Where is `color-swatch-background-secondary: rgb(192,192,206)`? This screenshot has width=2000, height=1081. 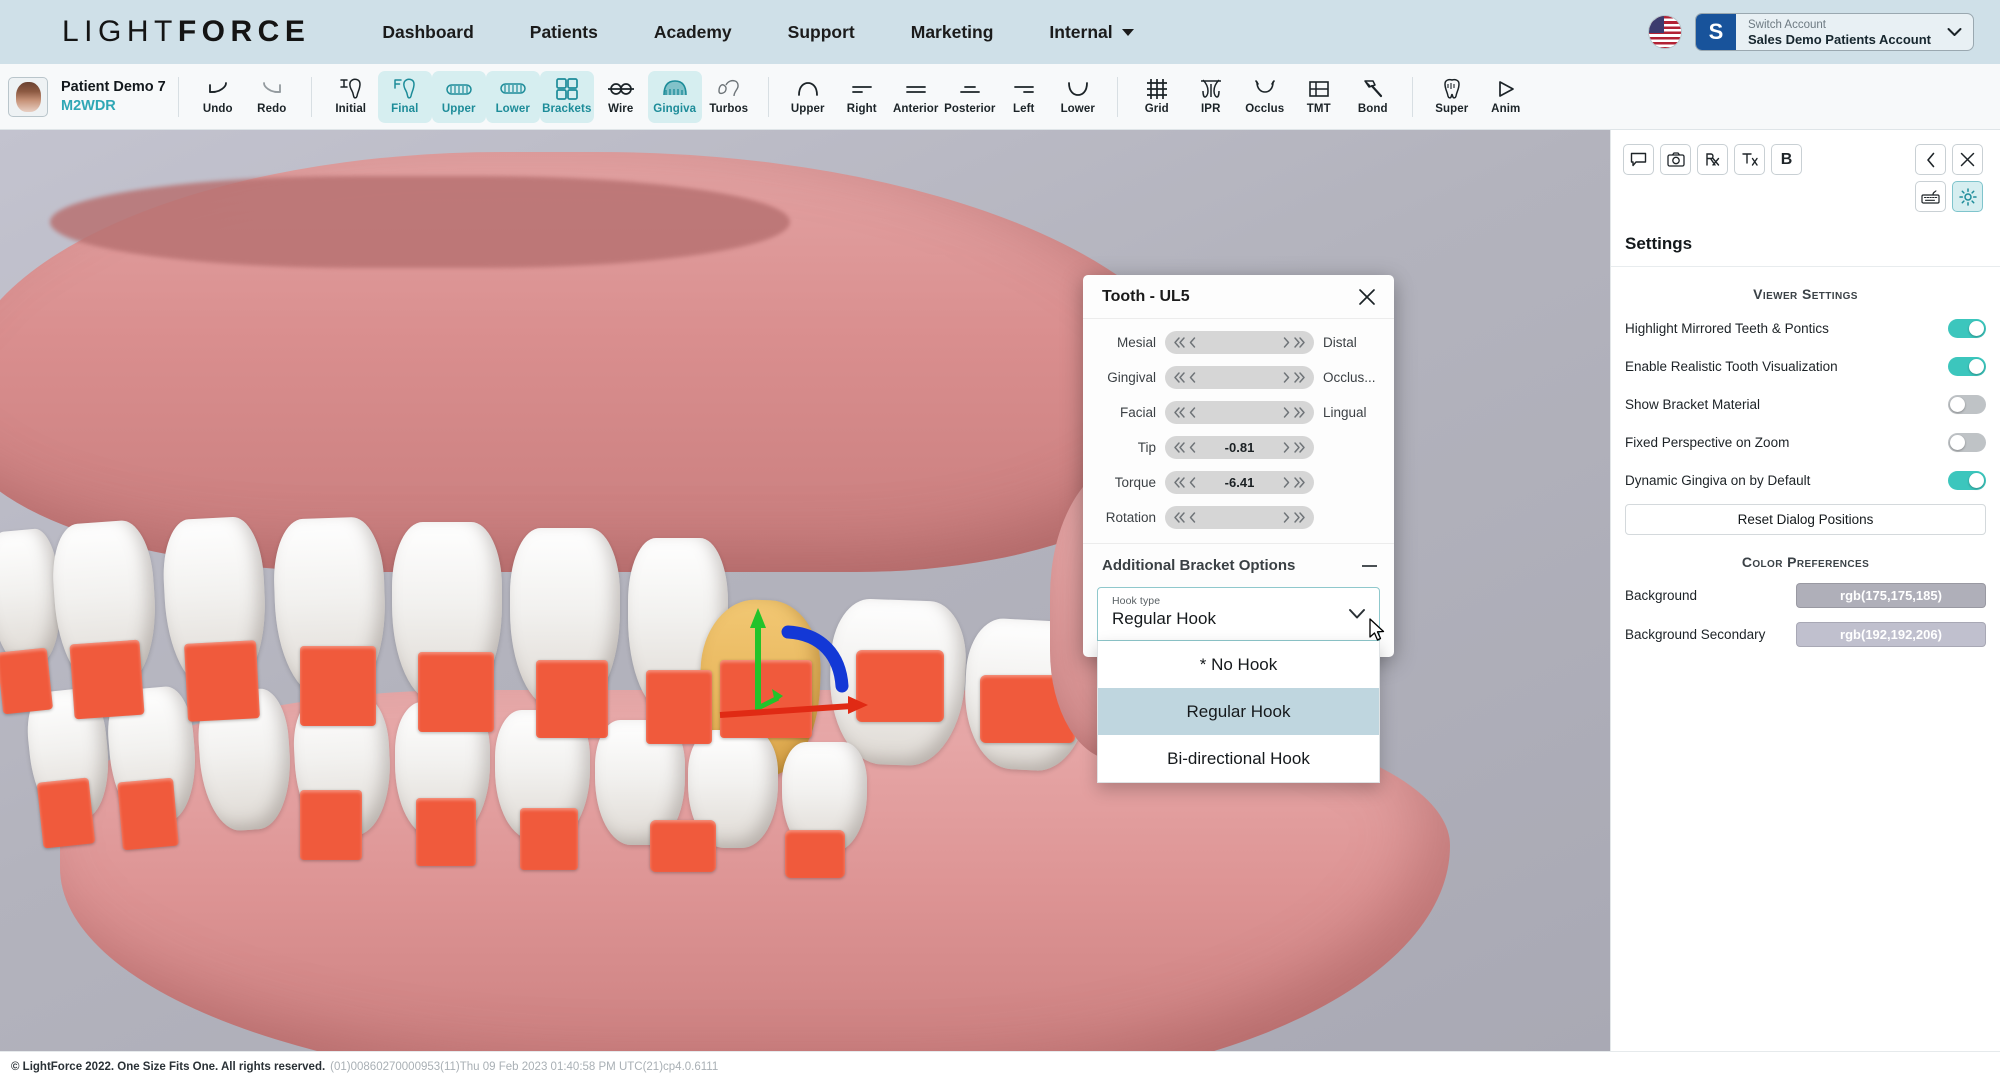 color-swatch-background-secondary: rgb(192,192,206) is located at coordinates (1891, 634).